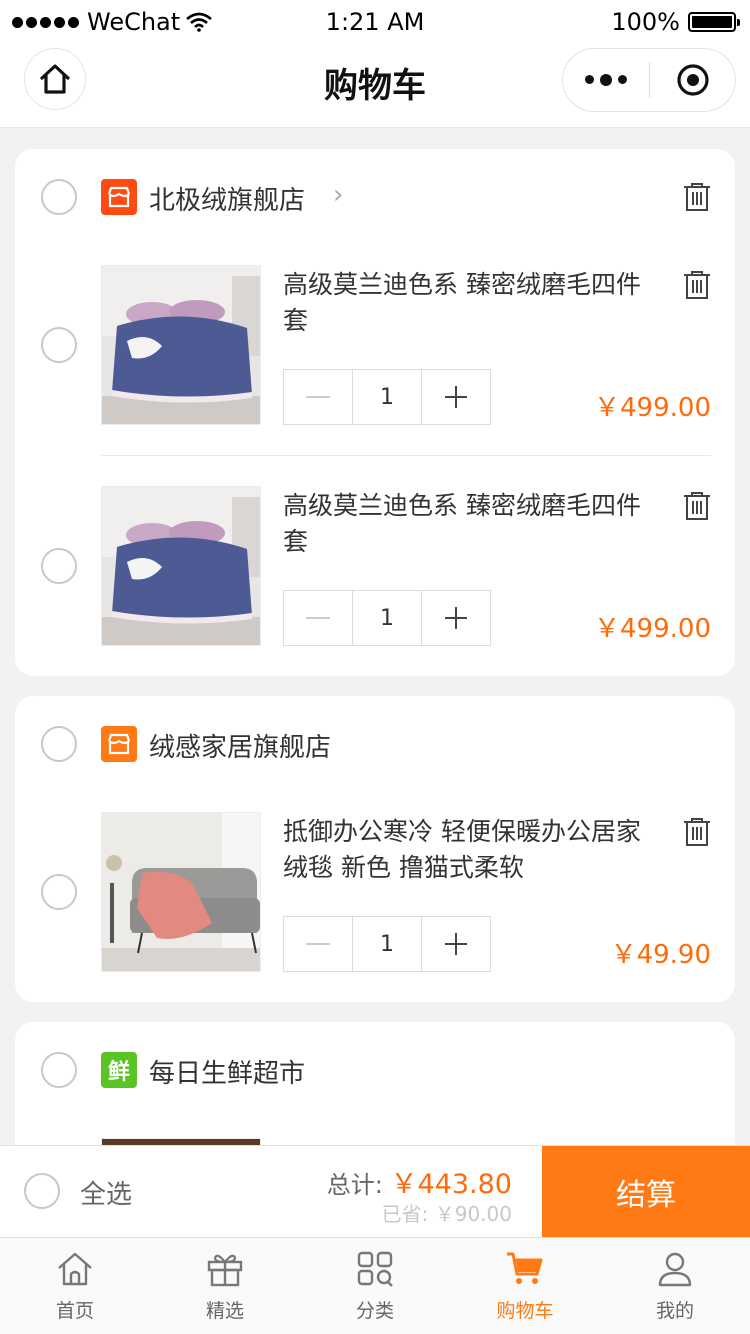 This screenshot has height=1334, width=750. I want to click on capsule-menu, so click(649, 80).